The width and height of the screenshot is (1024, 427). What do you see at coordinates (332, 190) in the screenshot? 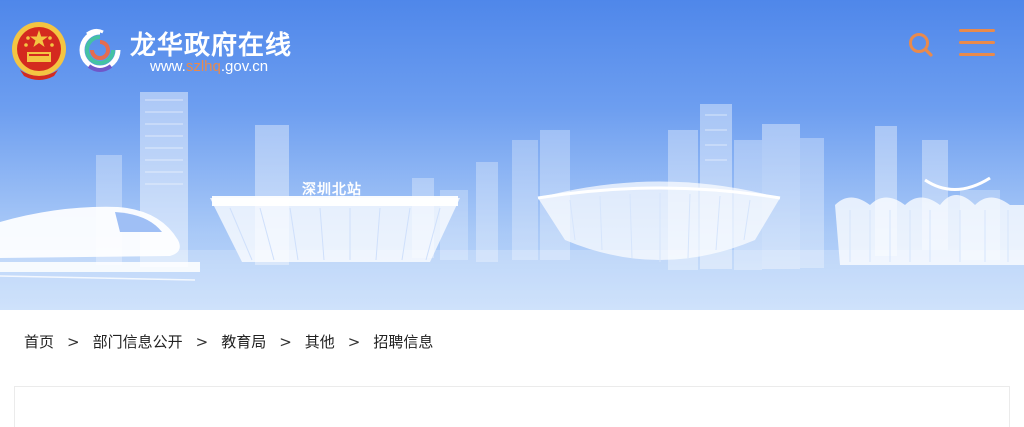
I see `station-label: 深圳北站` at bounding box center [332, 190].